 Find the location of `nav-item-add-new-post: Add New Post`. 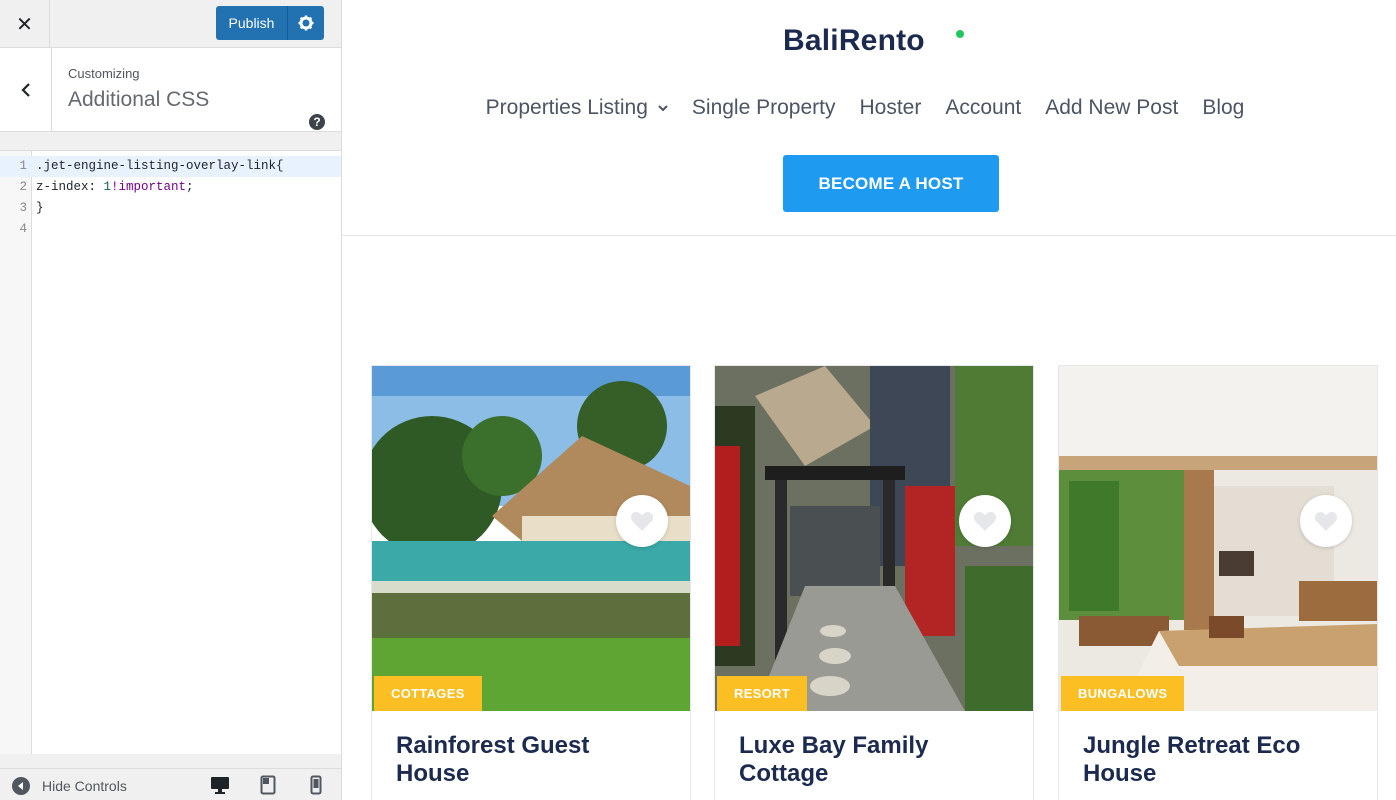

nav-item-add-new-post: Add New Post is located at coordinates (1111, 108).